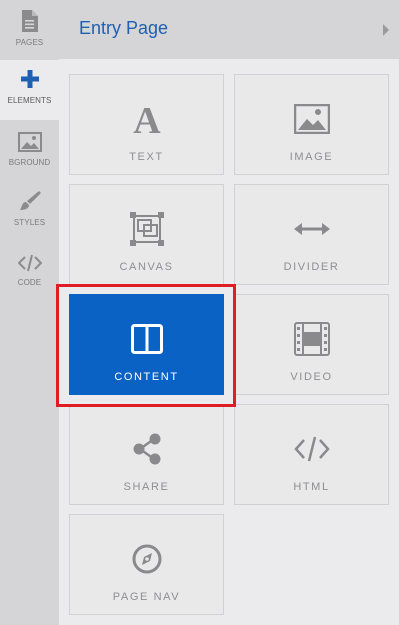 The image size is (399, 625). Describe the element at coordinates (311, 487) in the screenshot. I see `tile-label: HTML` at that location.